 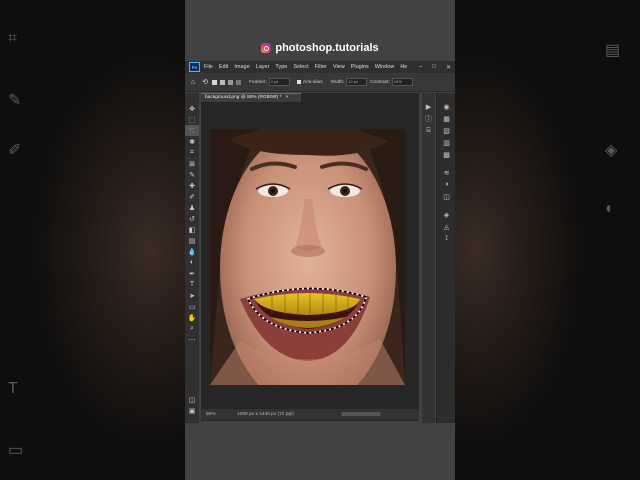 What do you see at coordinates (446, 196) in the screenshot?
I see `libraries-icon: ◫` at bounding box center [446, 196].